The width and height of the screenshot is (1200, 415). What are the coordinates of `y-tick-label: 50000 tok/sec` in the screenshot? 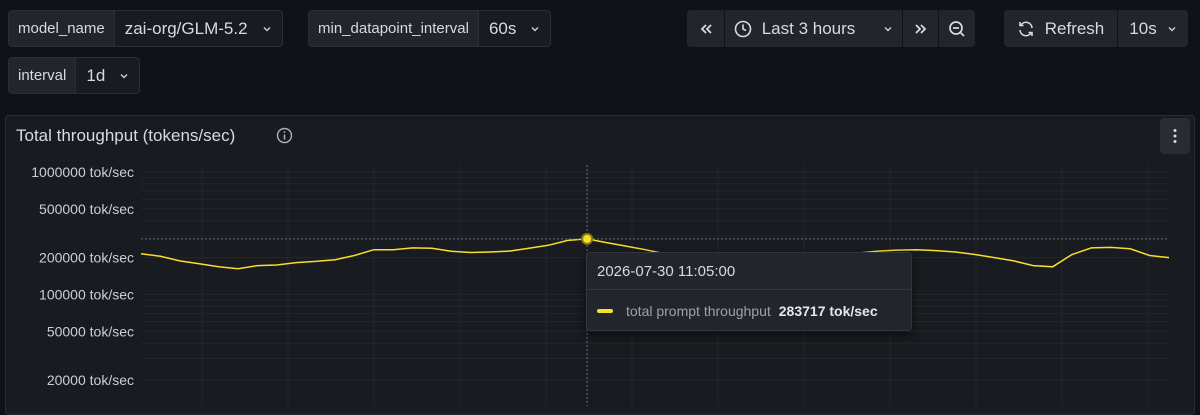 It's located at (90, 331).